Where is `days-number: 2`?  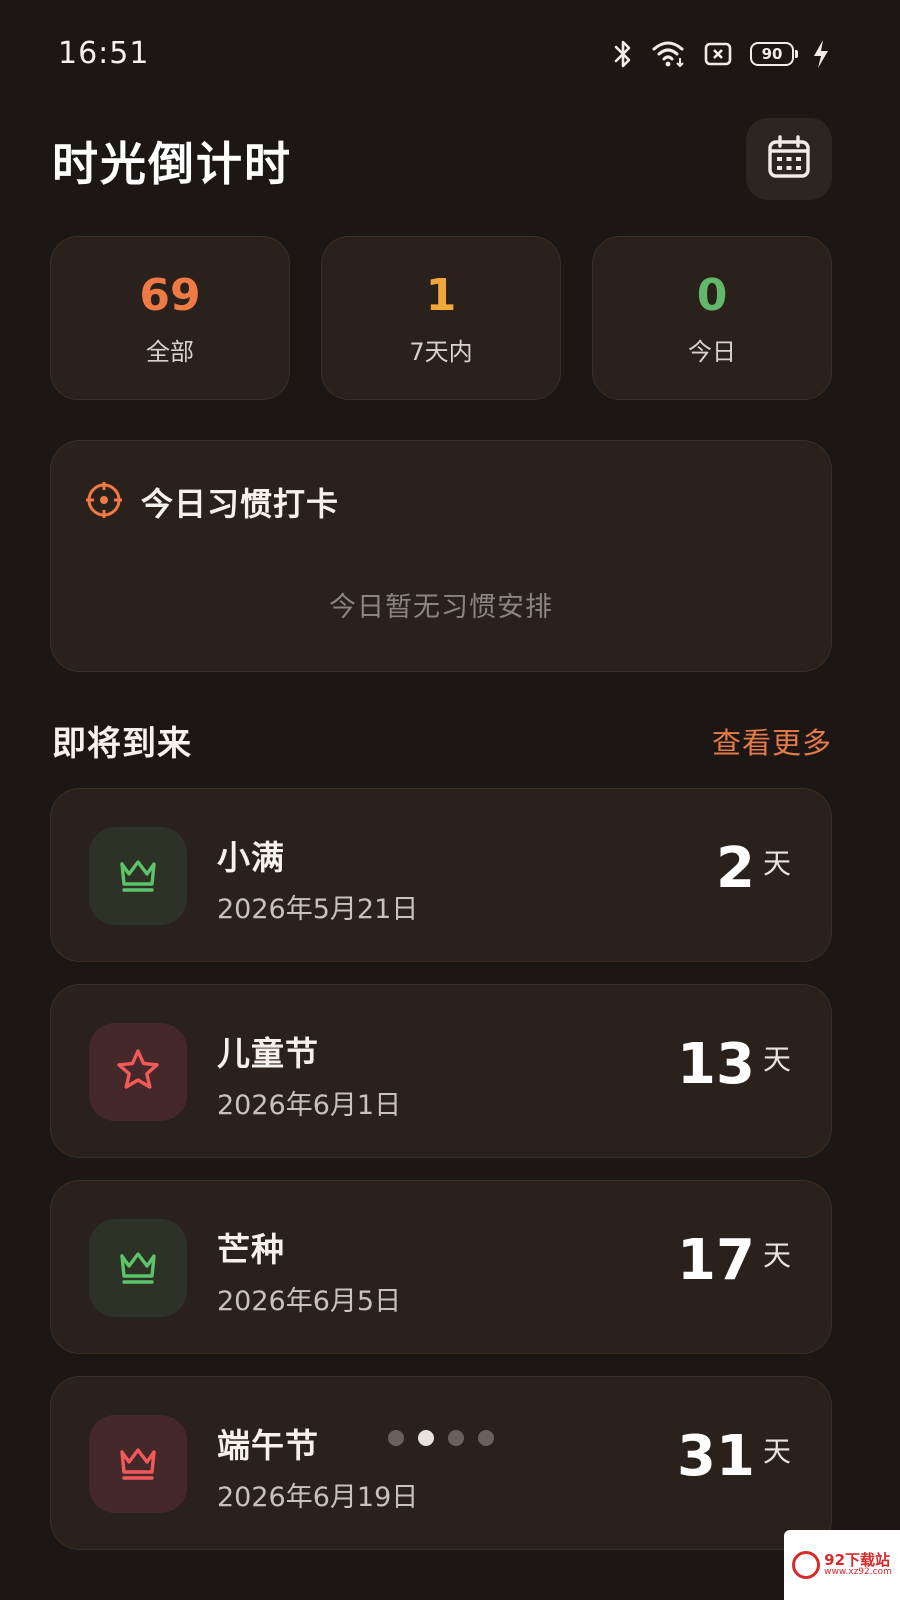
days-number: 2 is located at coordinates (735, 868).